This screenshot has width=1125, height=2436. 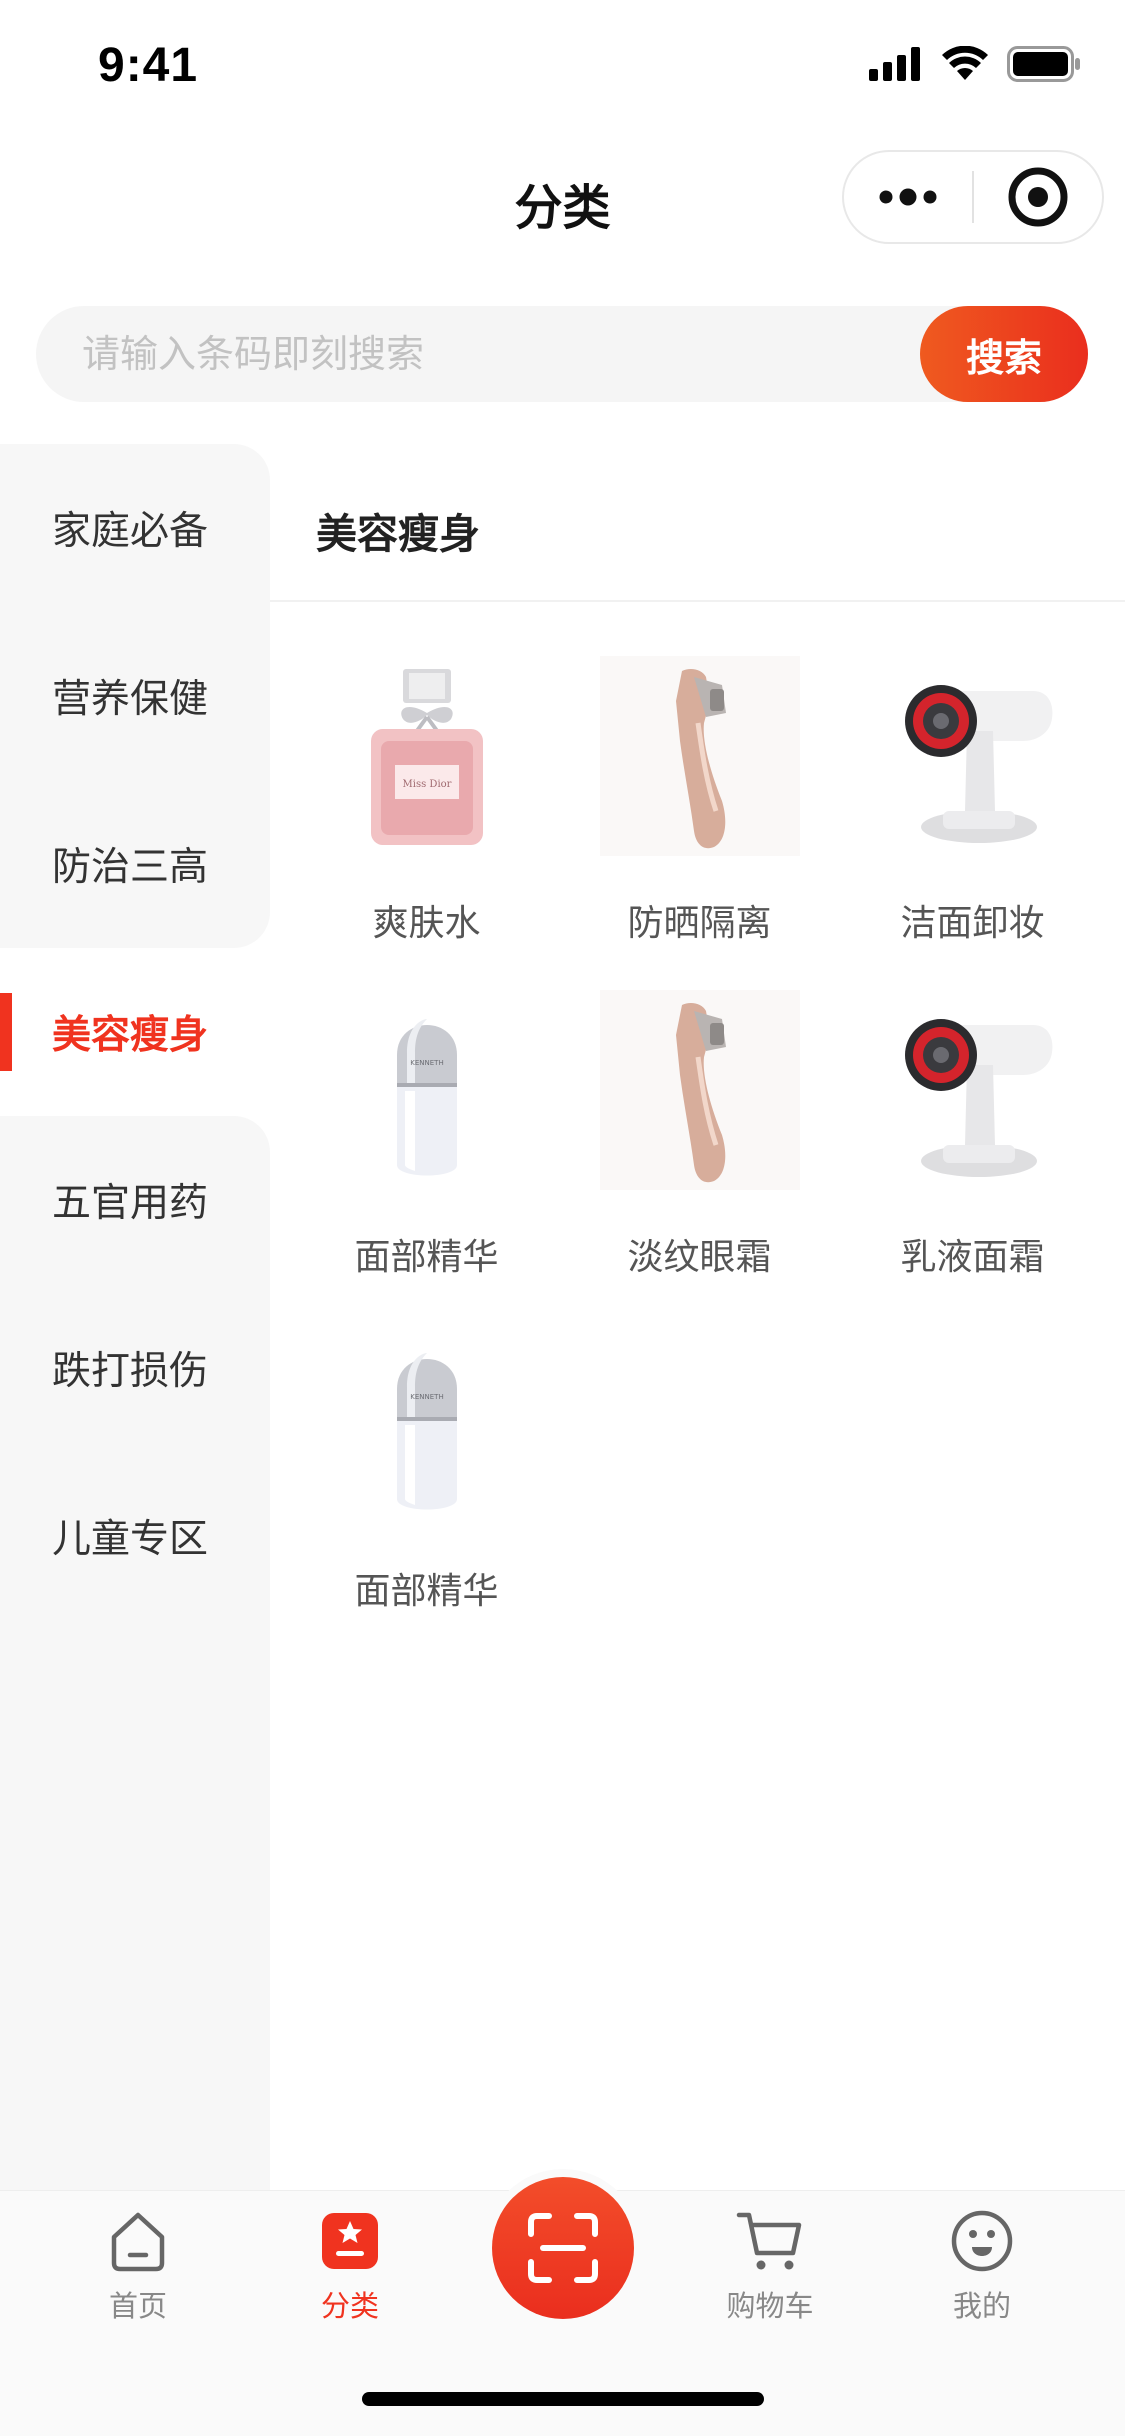 I want to click on more-dots-icon, so click(x=908, y=197).